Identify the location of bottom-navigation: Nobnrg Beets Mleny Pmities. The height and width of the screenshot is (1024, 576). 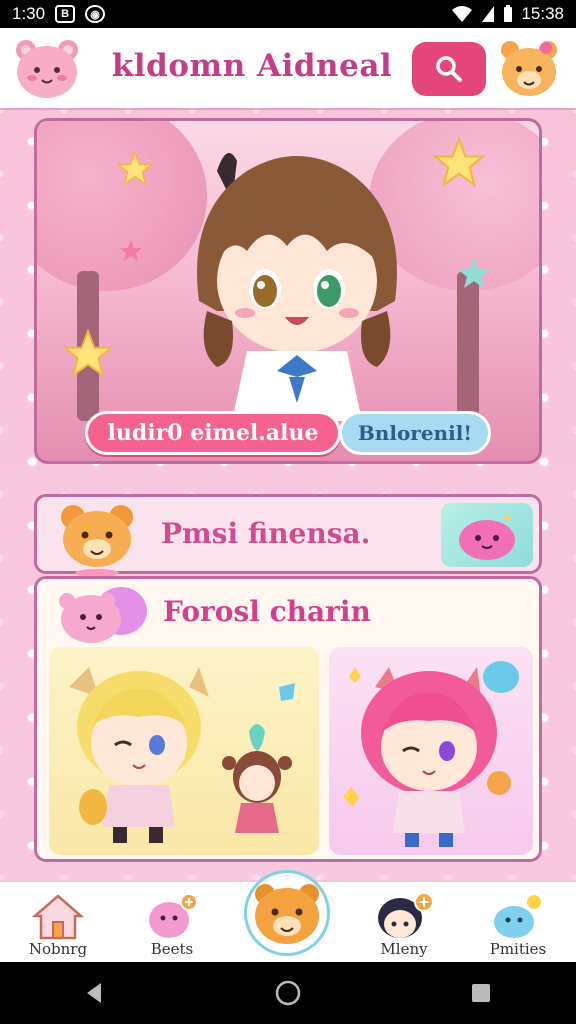
(288, 917).